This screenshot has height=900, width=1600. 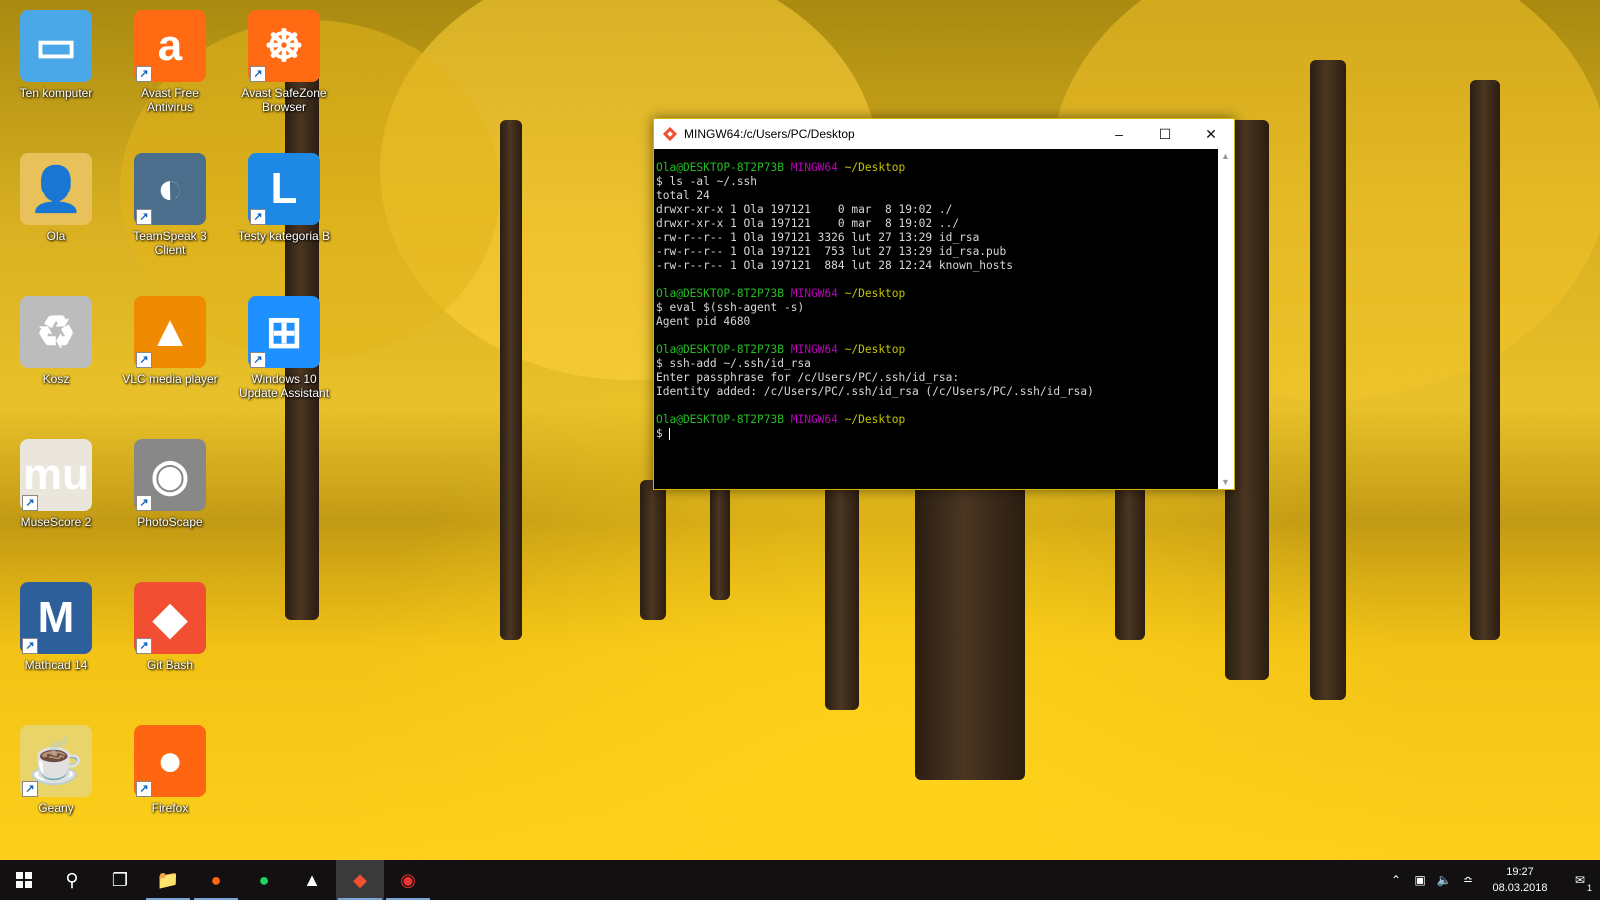 I want to click on spotify-taskbar-button: ●, so click(x=264, y=880).